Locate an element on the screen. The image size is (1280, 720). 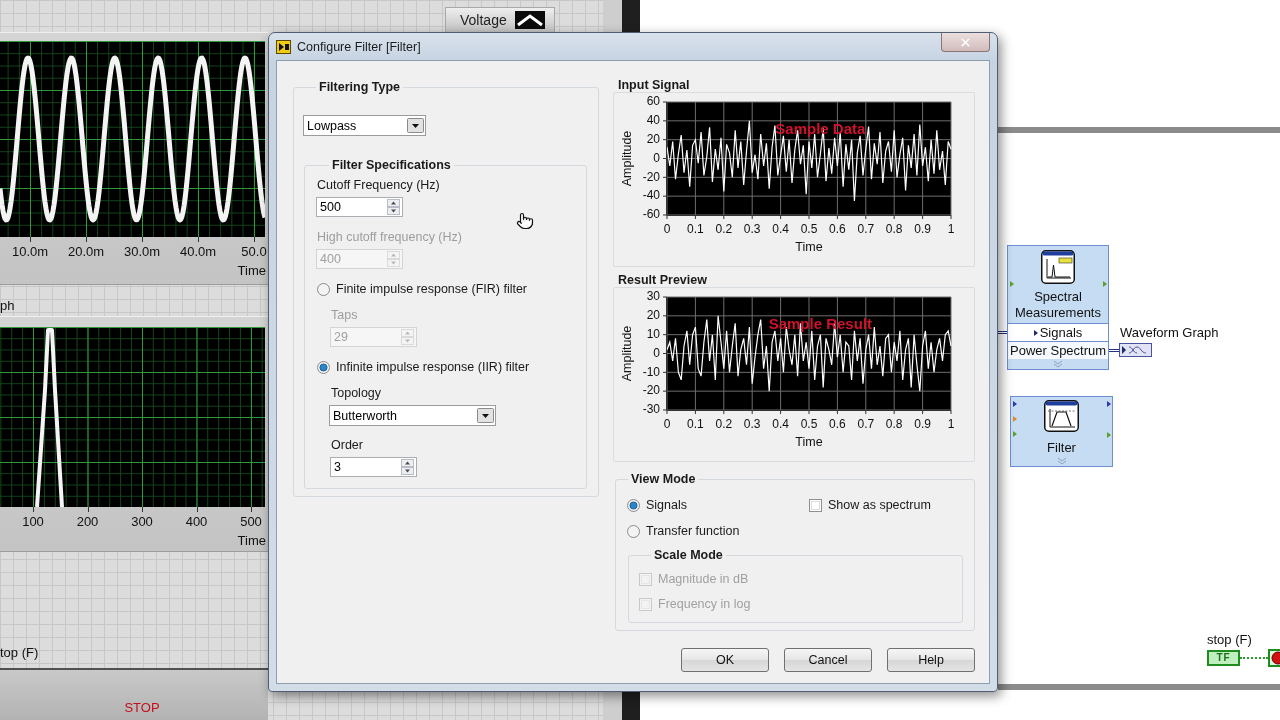
number-field: 500 is located at coordinates (359, 207).